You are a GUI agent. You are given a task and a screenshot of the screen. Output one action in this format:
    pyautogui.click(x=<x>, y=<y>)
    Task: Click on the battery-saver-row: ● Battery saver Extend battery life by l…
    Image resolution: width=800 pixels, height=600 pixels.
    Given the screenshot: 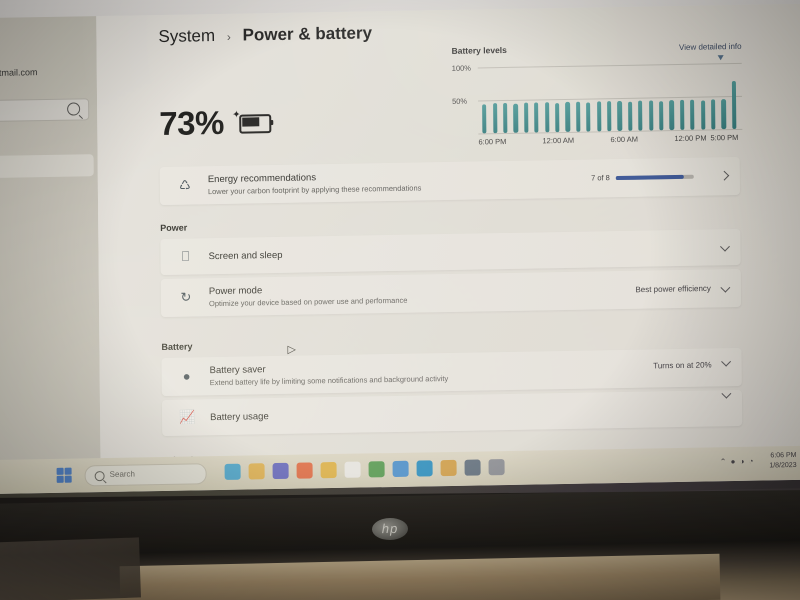 What is the action you would take?
    pyautogui.click(x=451, y=372)
    